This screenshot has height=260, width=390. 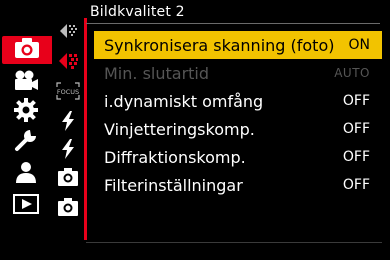 I want to click on category-tab-my-menu, so click(x=26, y=174).